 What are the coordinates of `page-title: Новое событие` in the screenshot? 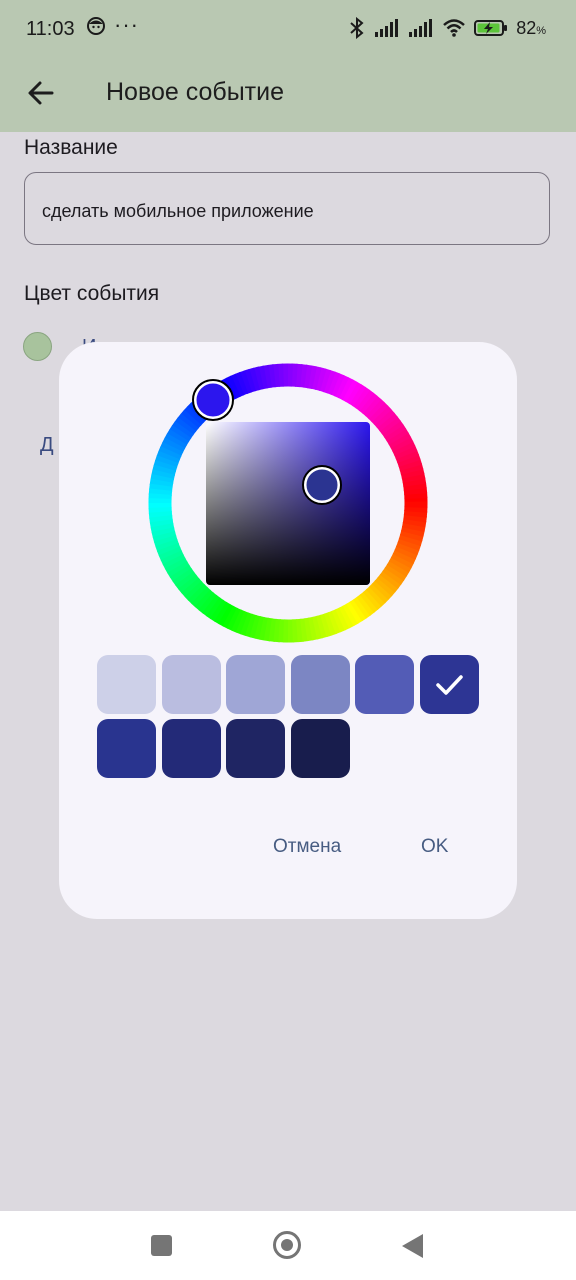 It's located at (195, 92).